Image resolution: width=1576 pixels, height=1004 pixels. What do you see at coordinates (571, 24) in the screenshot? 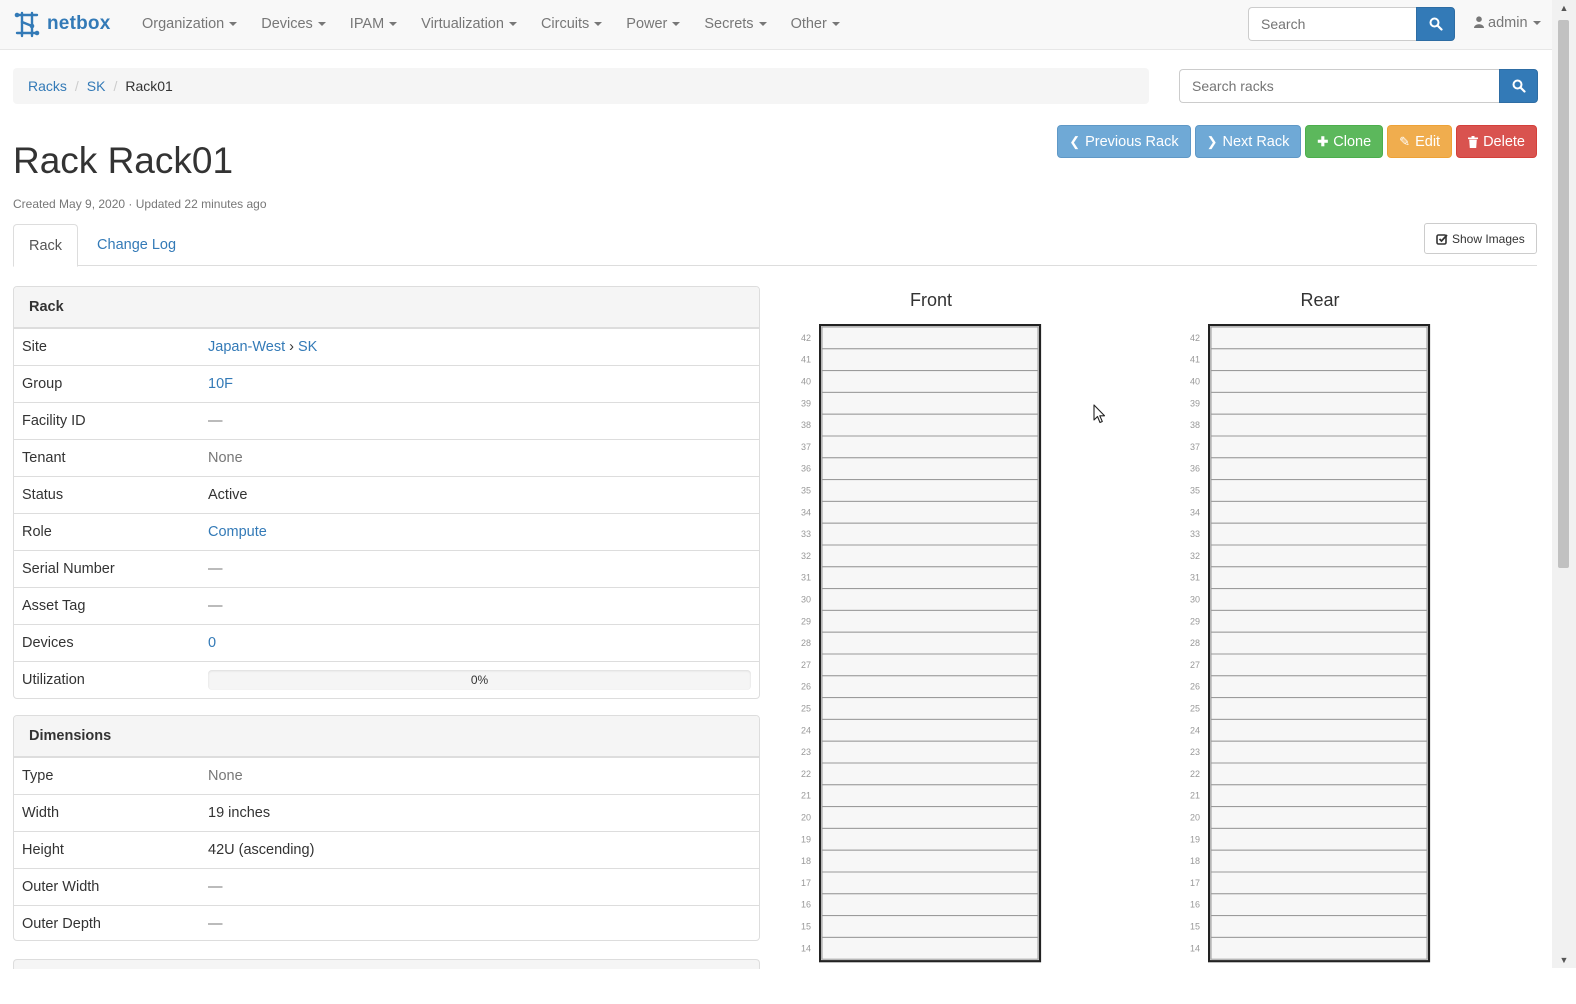
I see `menu-circuits: Circuits` at bounding box center [571, 24].